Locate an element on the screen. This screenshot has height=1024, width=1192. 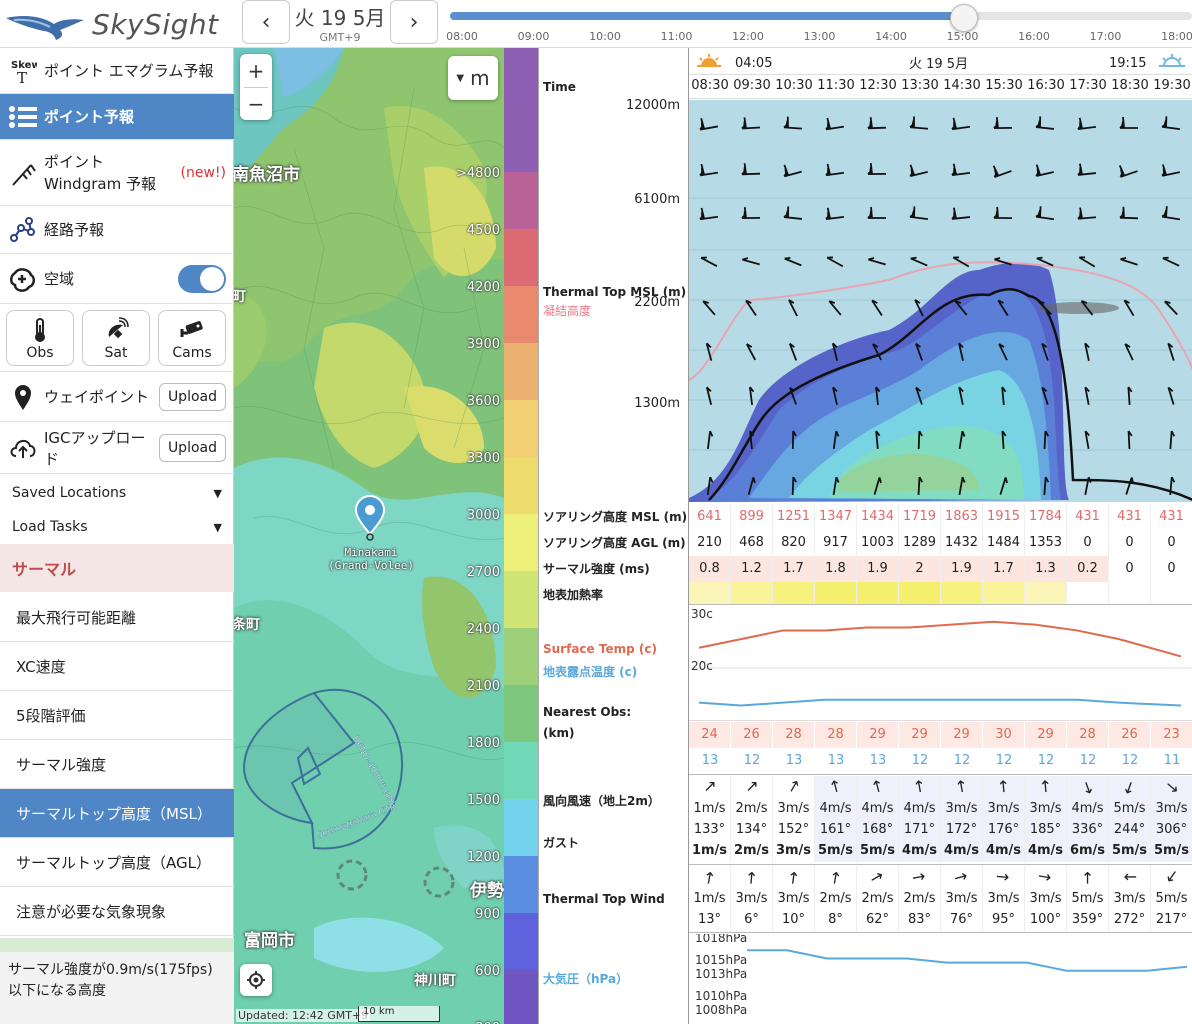
next-day-button: › is located at coordinates (414, 22).